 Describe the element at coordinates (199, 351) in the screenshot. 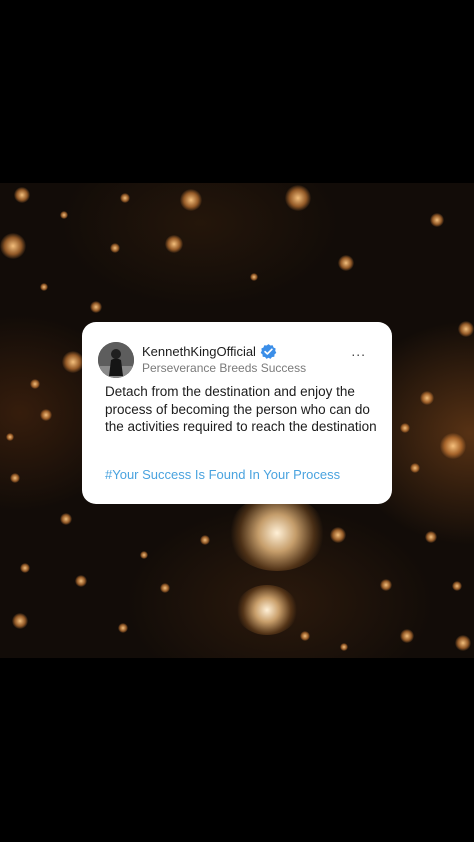

I see `username: KennethKingOfficial` at that location.